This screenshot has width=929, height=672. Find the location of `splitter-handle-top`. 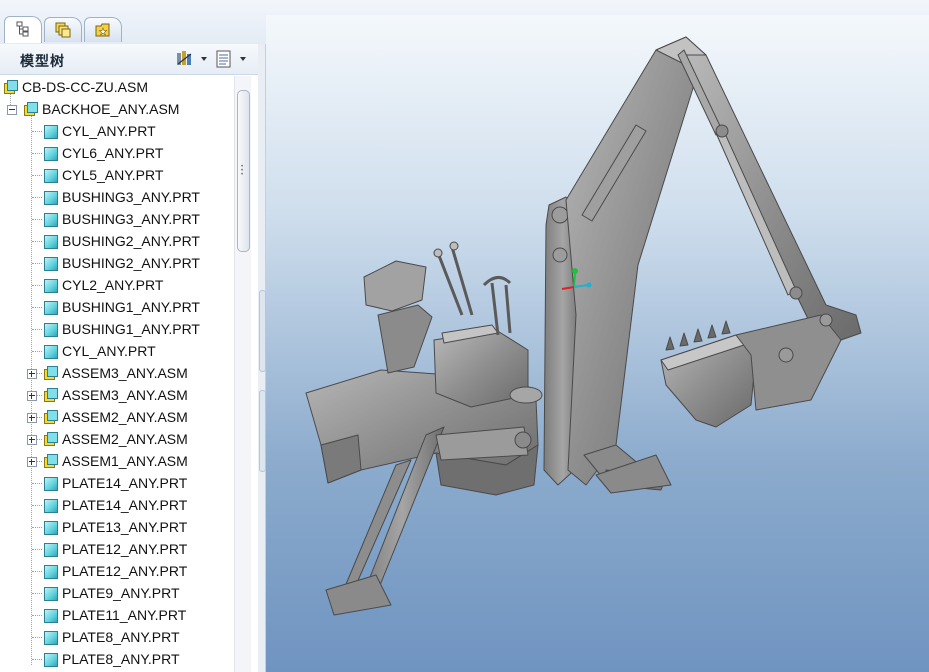

splitter-handle-top is located at coordinates (262, 331).